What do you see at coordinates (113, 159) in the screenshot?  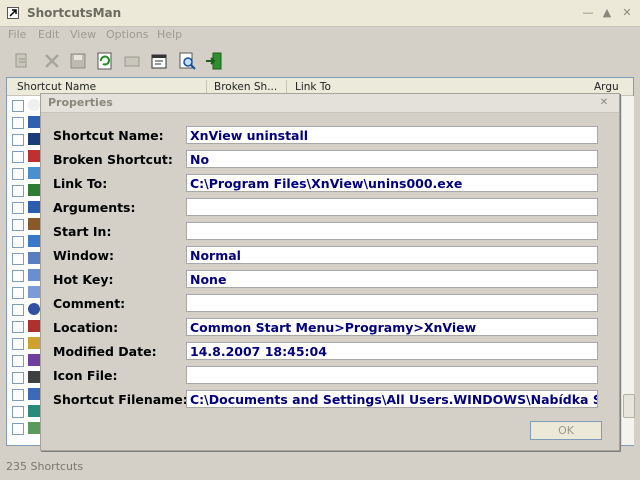 I see `label-broken-shortcut: Broken Shortcut:` at bounding box center [113, 159].